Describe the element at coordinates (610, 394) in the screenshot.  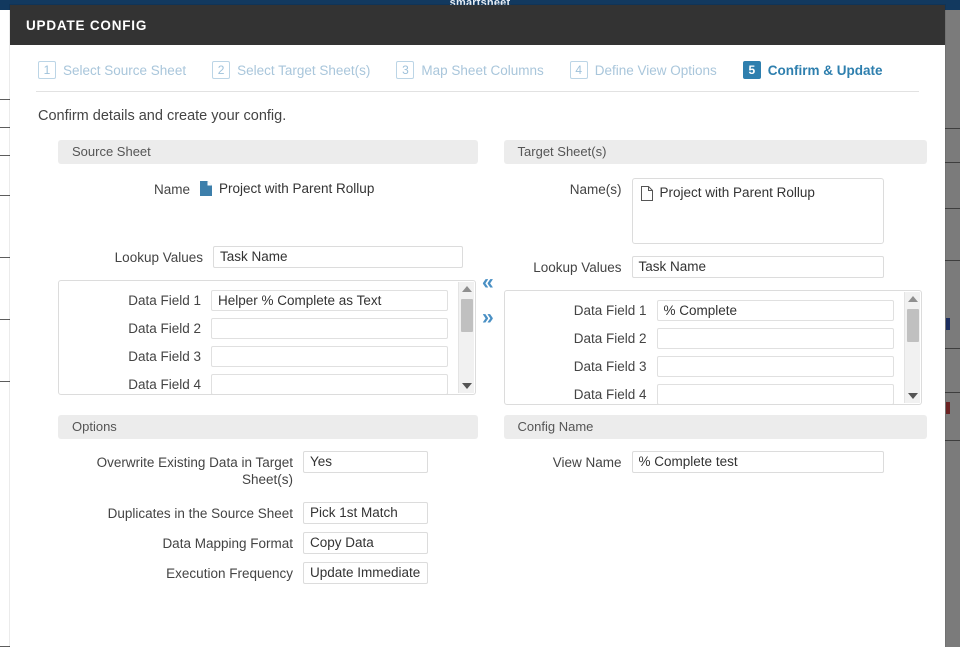
I see `target-data-field-4-label: Data Field 4` at that location.